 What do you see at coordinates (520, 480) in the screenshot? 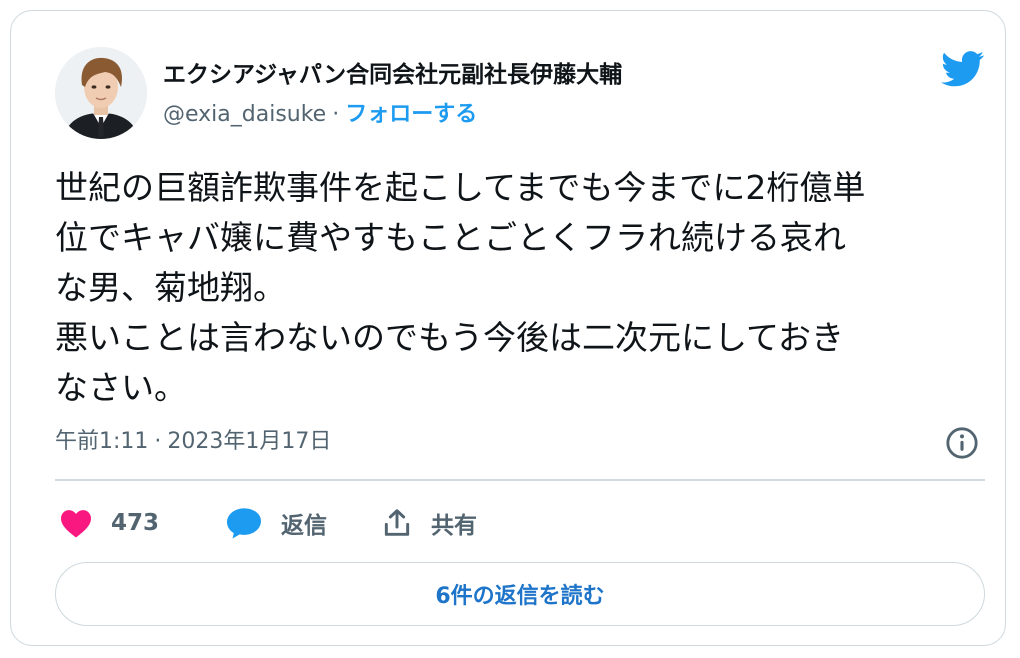
I see `divider` at bounding box center [520, 480].